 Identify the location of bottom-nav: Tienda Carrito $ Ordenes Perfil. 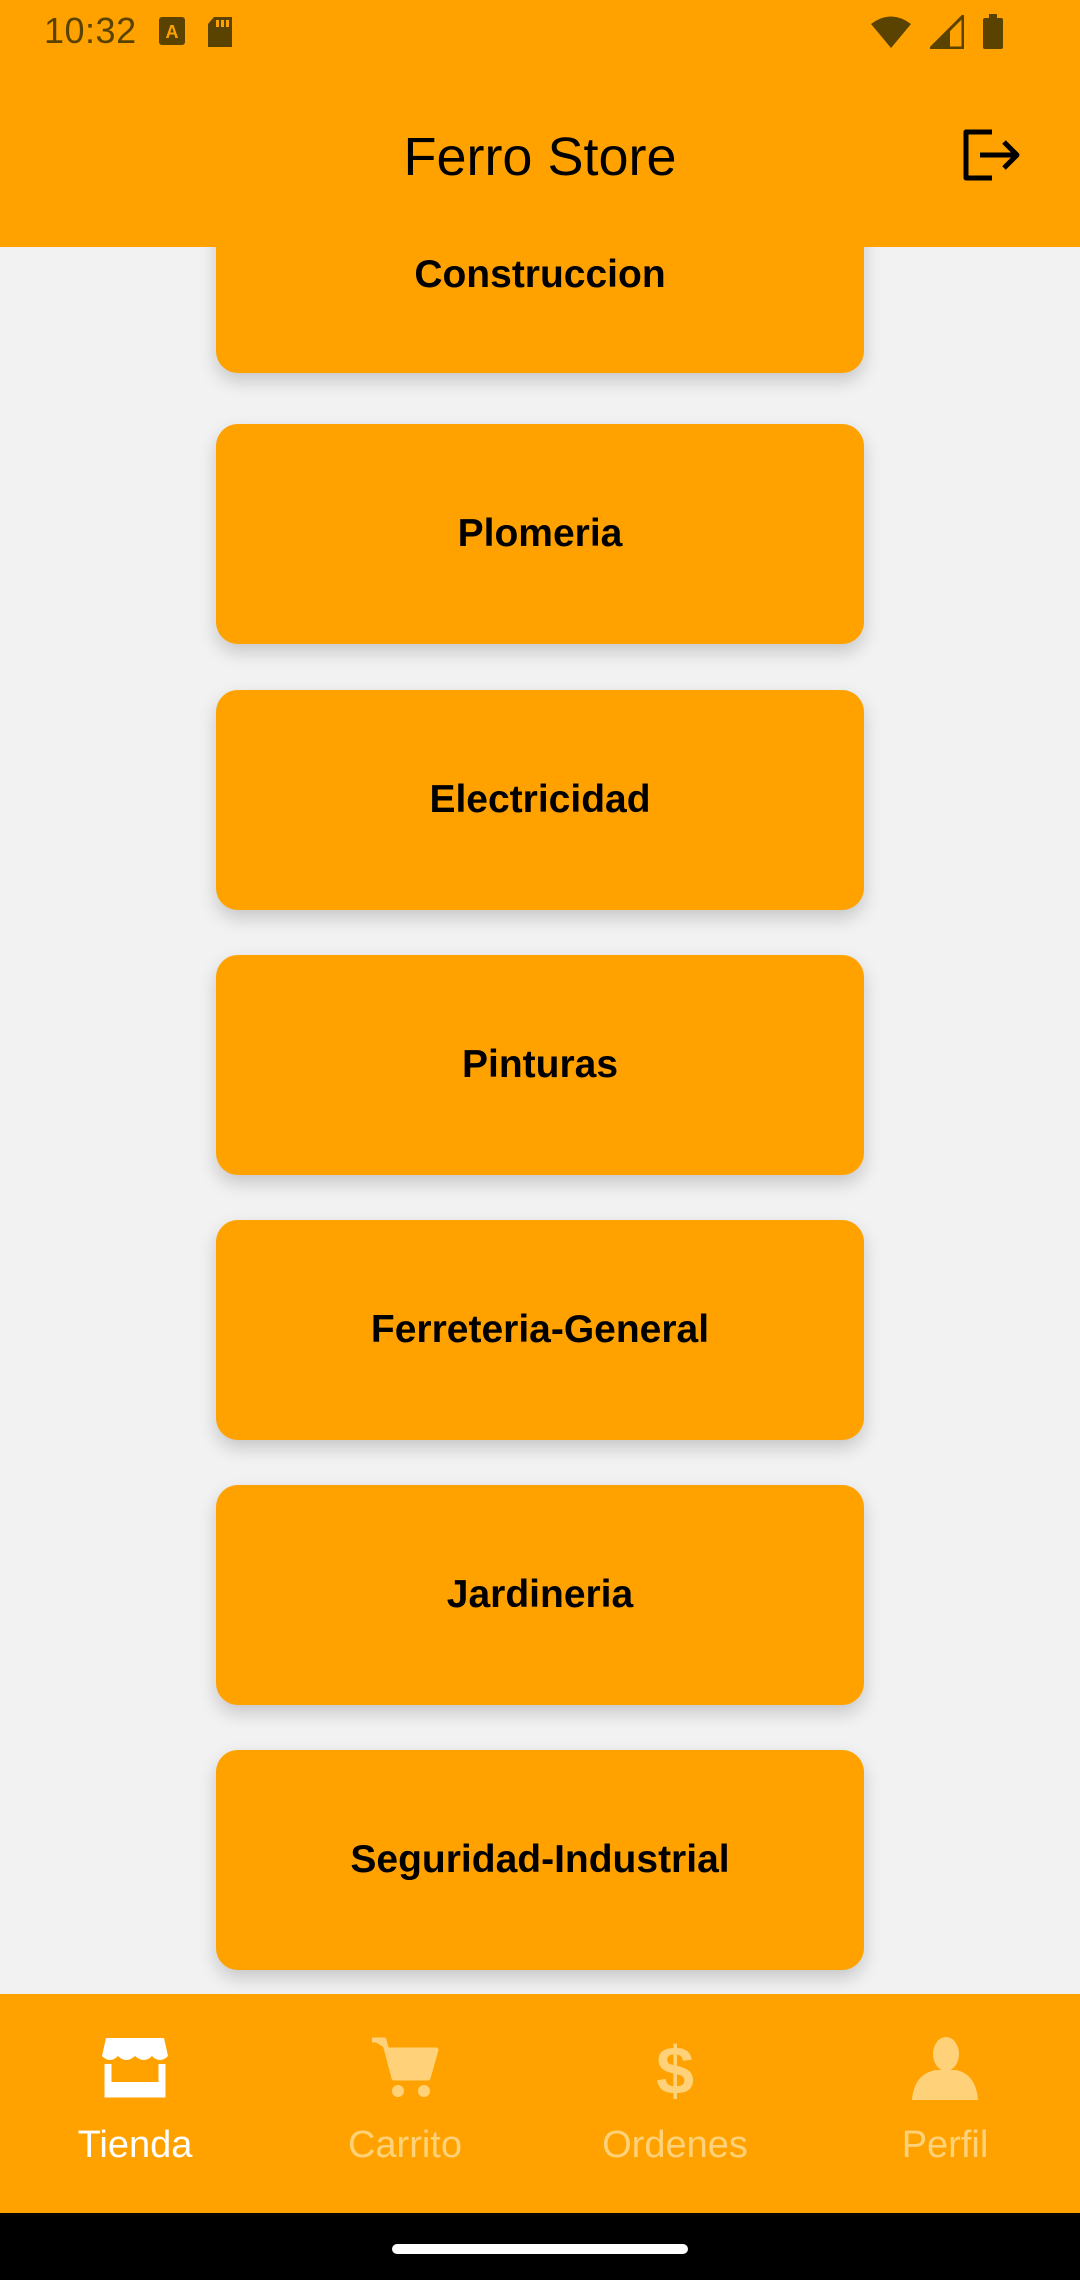
(540, 2103).